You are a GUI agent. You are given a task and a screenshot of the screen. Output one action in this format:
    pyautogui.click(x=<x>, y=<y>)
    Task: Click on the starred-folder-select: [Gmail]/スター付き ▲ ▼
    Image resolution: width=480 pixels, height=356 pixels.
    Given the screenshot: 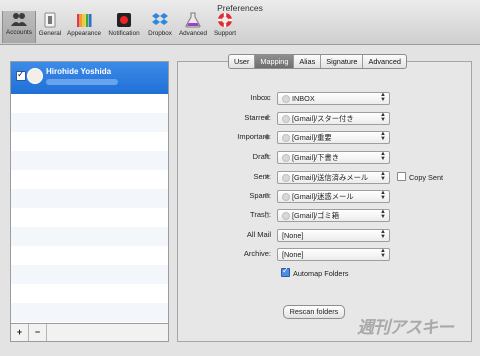 What is the action you would take?
    pyautogui.click(x=333, y=118)
    